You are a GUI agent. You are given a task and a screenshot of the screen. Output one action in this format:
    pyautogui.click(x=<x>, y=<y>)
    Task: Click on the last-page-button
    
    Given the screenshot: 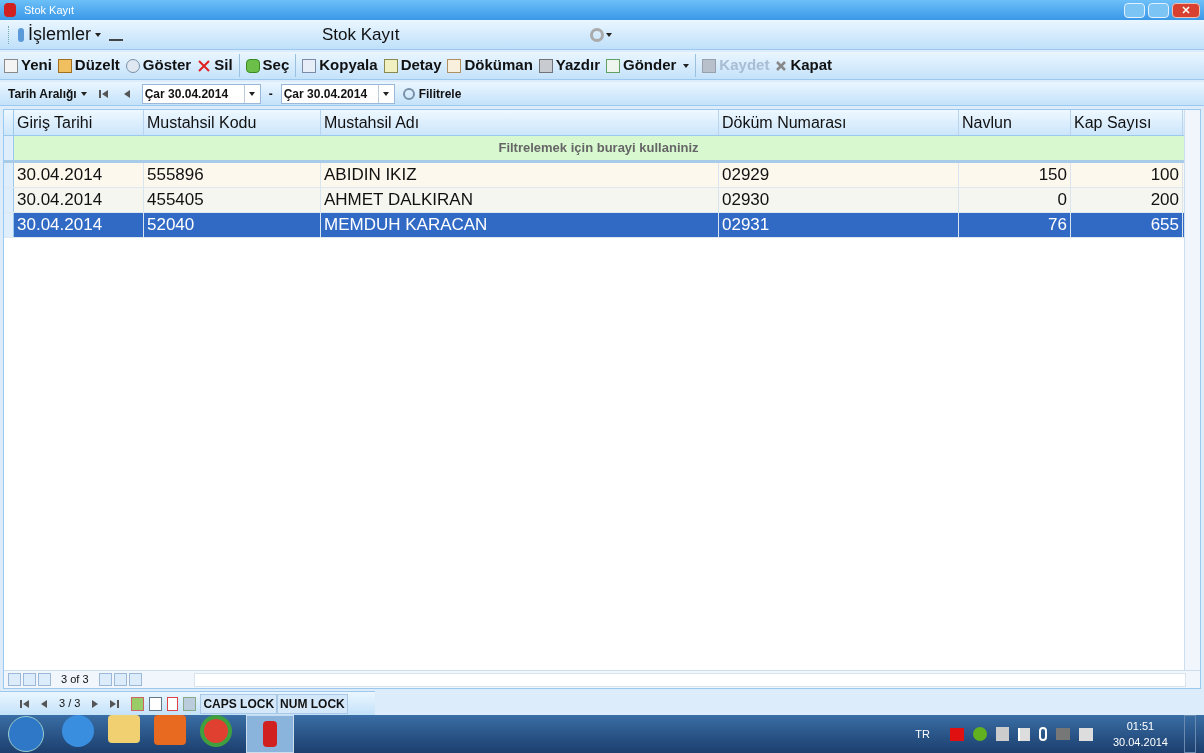 What is the action you would take?
    pyautogui.click(x=135, y=679)
    